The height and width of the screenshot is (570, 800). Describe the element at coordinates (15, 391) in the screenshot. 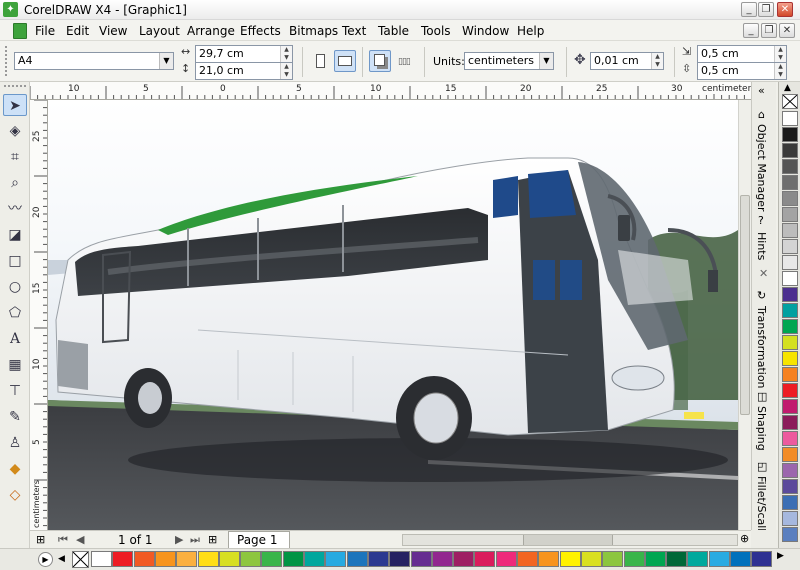

I see `interactive-blend-icon: ⊤` at that location.